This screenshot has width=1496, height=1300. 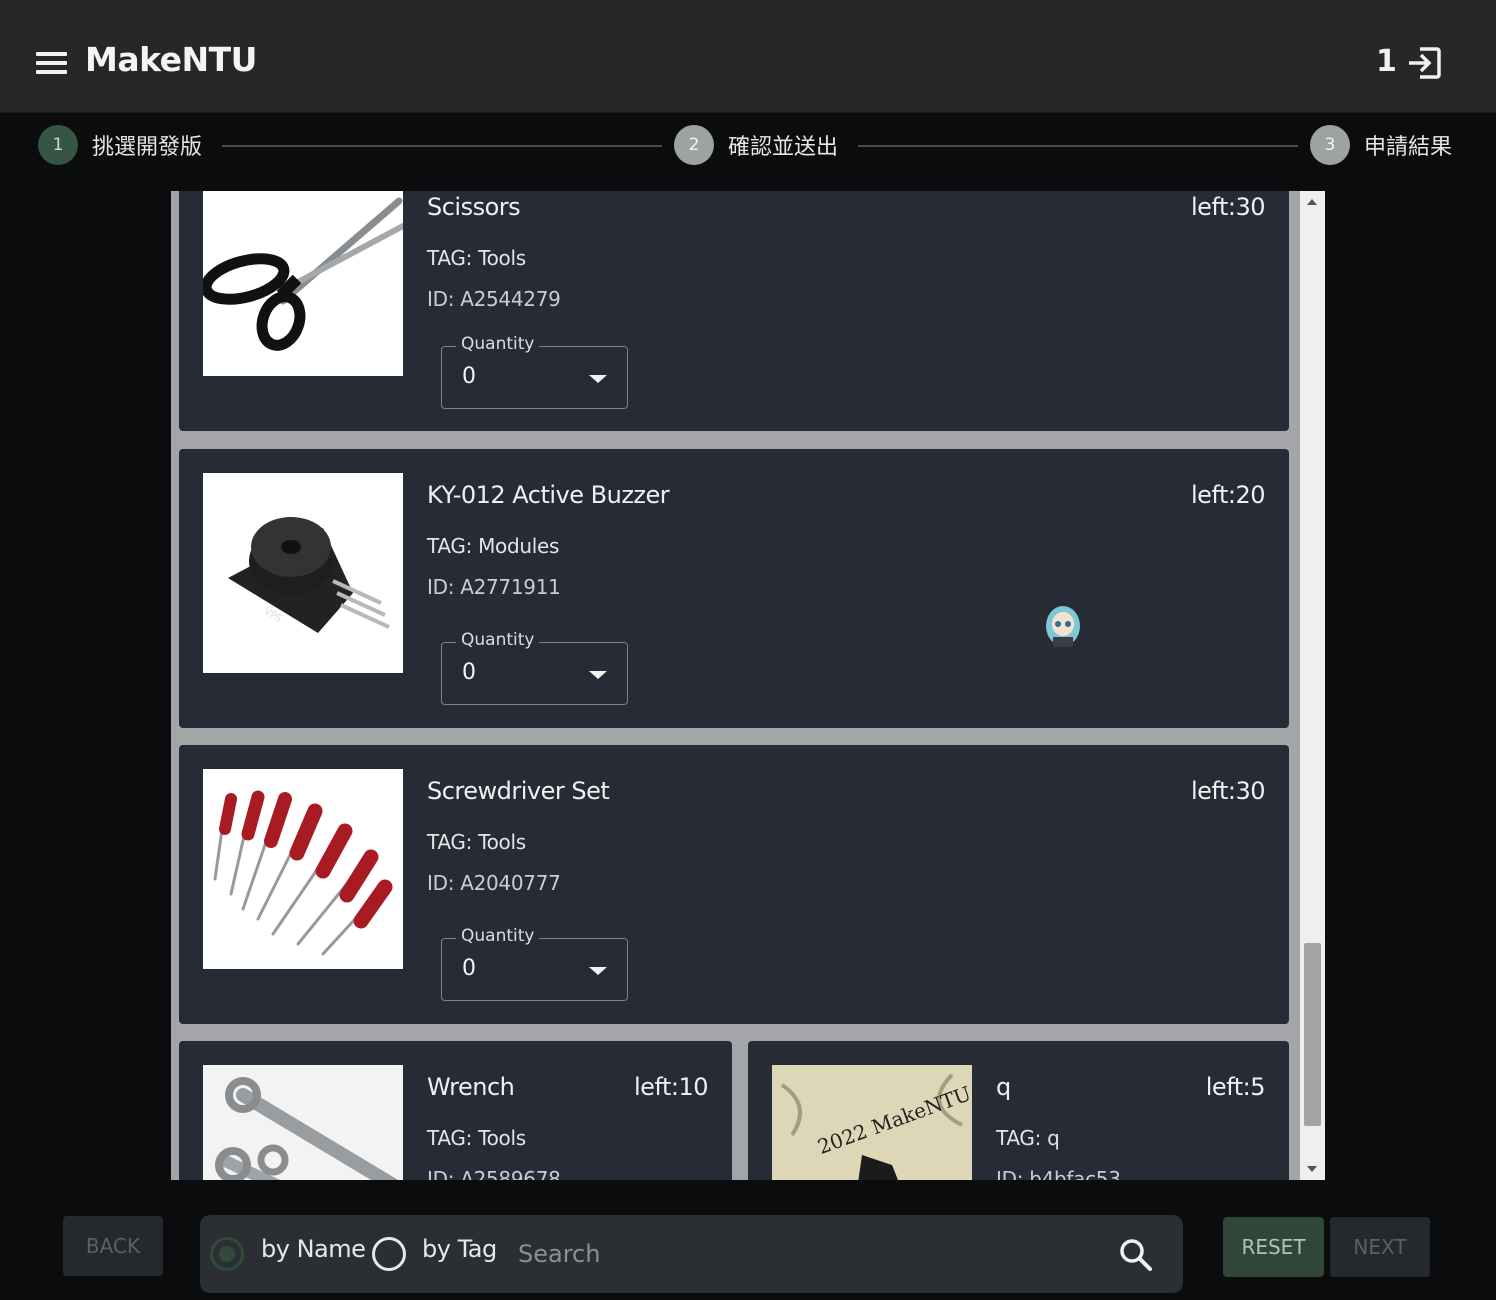 I want to click on item-image-wrench, so click(x=303, y=1122).